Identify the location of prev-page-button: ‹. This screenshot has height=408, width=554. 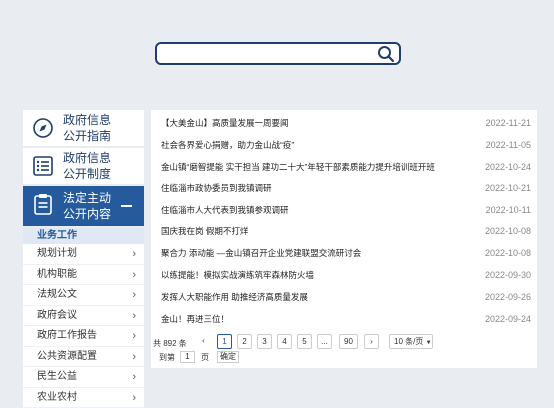
(203, 341).